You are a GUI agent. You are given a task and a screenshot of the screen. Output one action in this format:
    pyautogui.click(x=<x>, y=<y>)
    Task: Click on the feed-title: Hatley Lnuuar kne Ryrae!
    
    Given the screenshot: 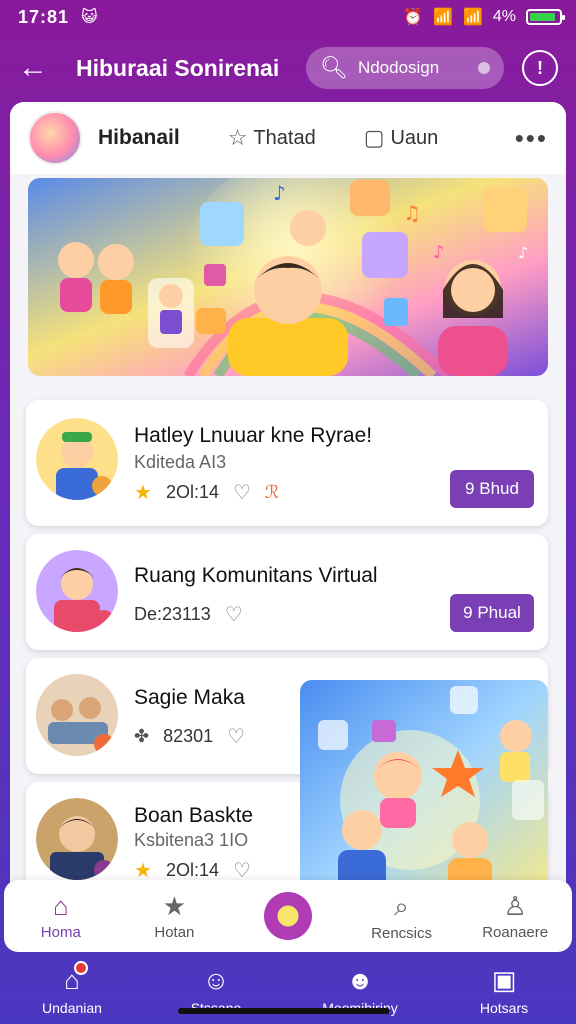 What is the action you would take?
    pyautogui.click(x=253, y=435)
    